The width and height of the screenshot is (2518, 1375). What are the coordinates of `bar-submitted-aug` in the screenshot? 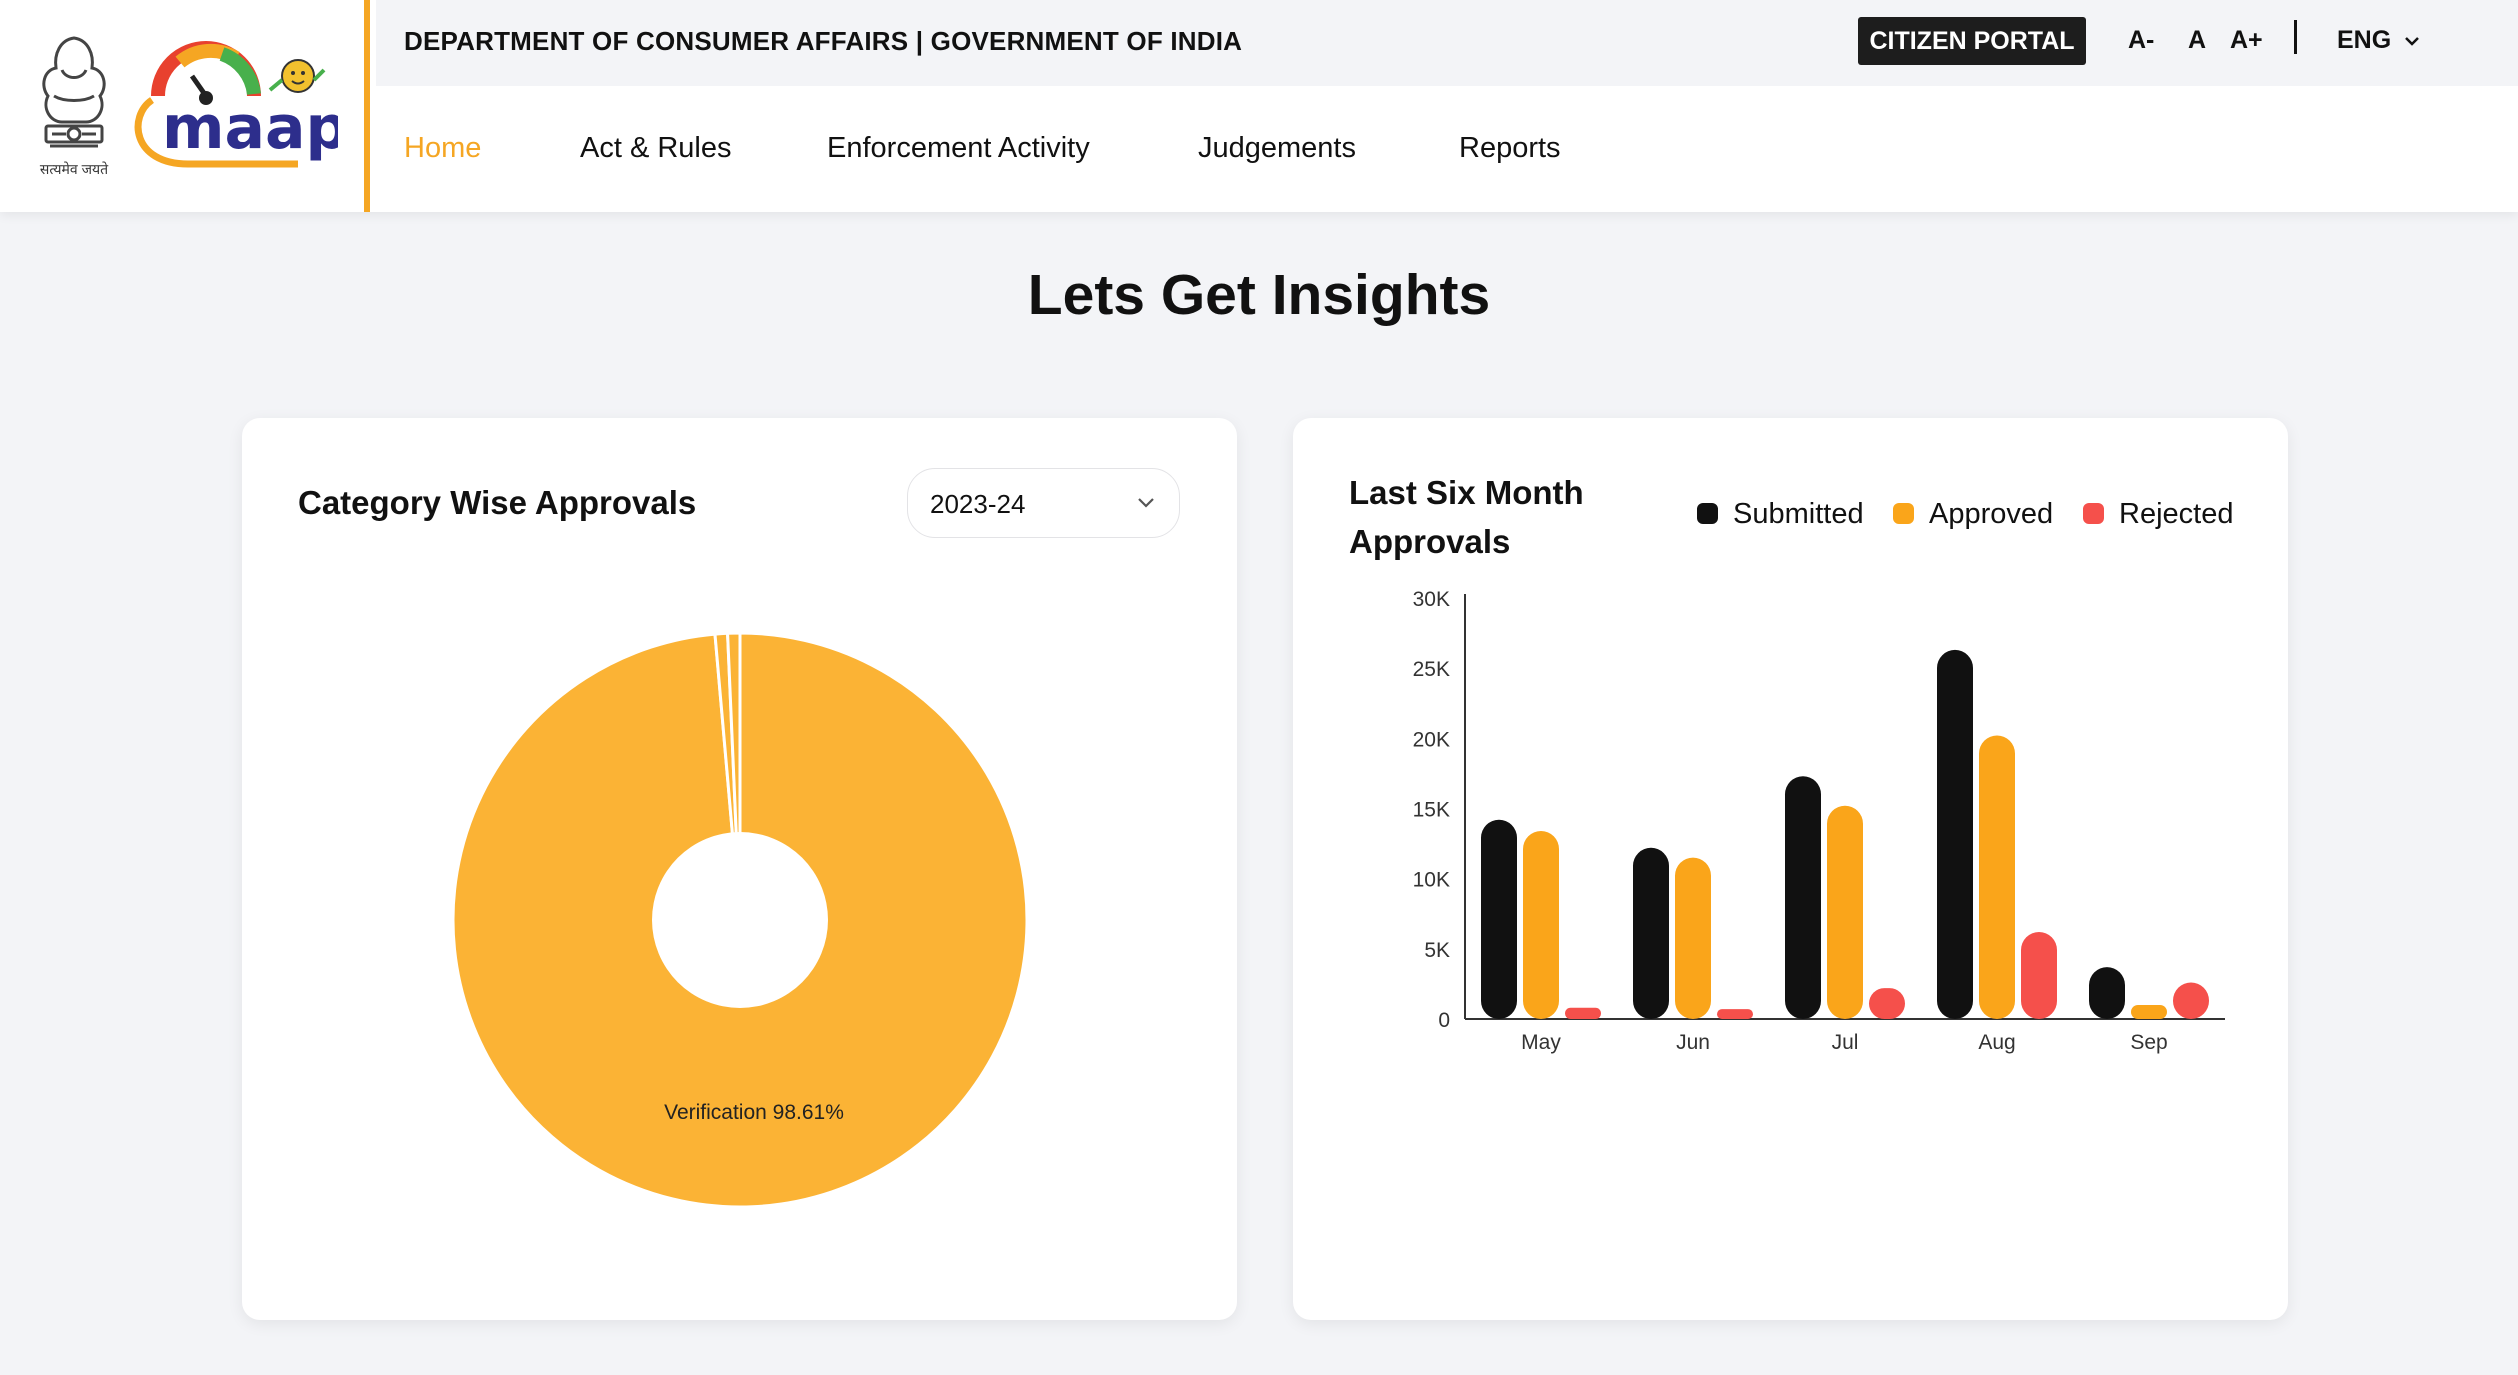 It's located at (1955, 834).